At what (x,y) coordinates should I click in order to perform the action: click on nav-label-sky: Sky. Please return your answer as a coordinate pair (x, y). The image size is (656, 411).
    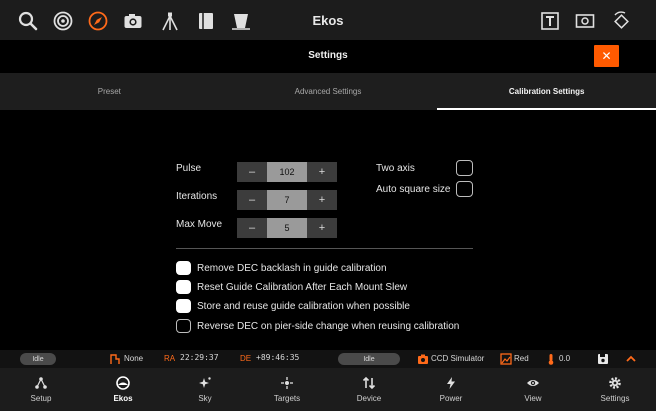
    Looking at the image, I should click on (205, 398).